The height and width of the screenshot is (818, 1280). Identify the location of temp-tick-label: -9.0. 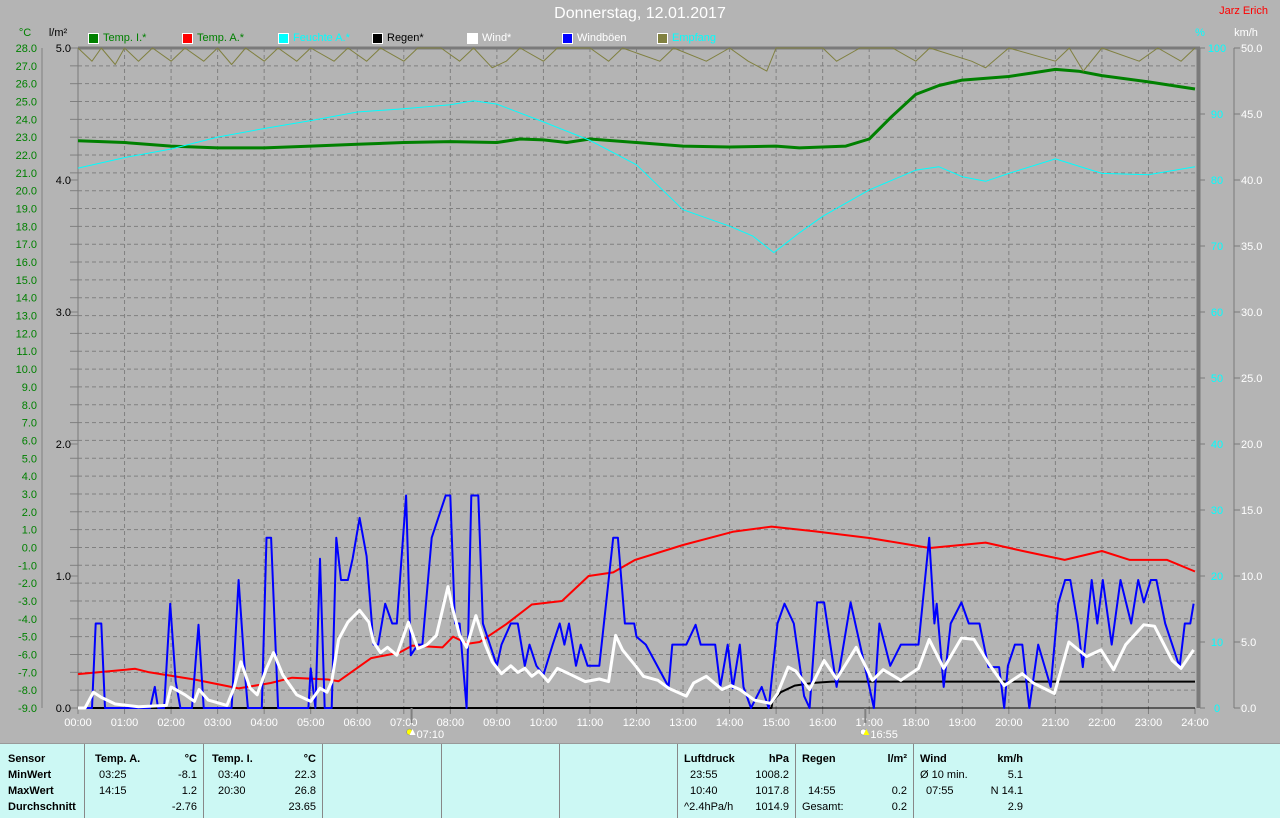
(27, 709).